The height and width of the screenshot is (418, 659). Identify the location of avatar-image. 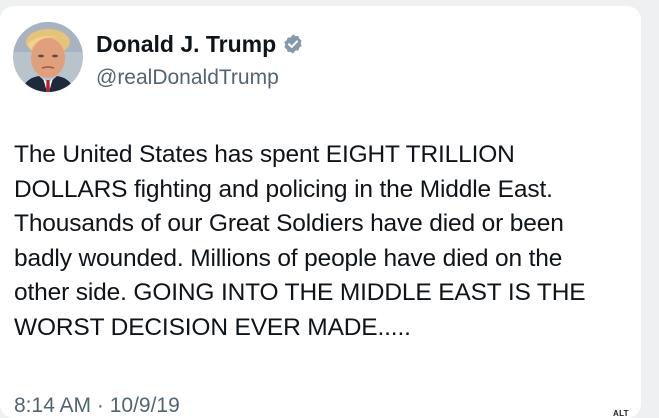
(48, 57).